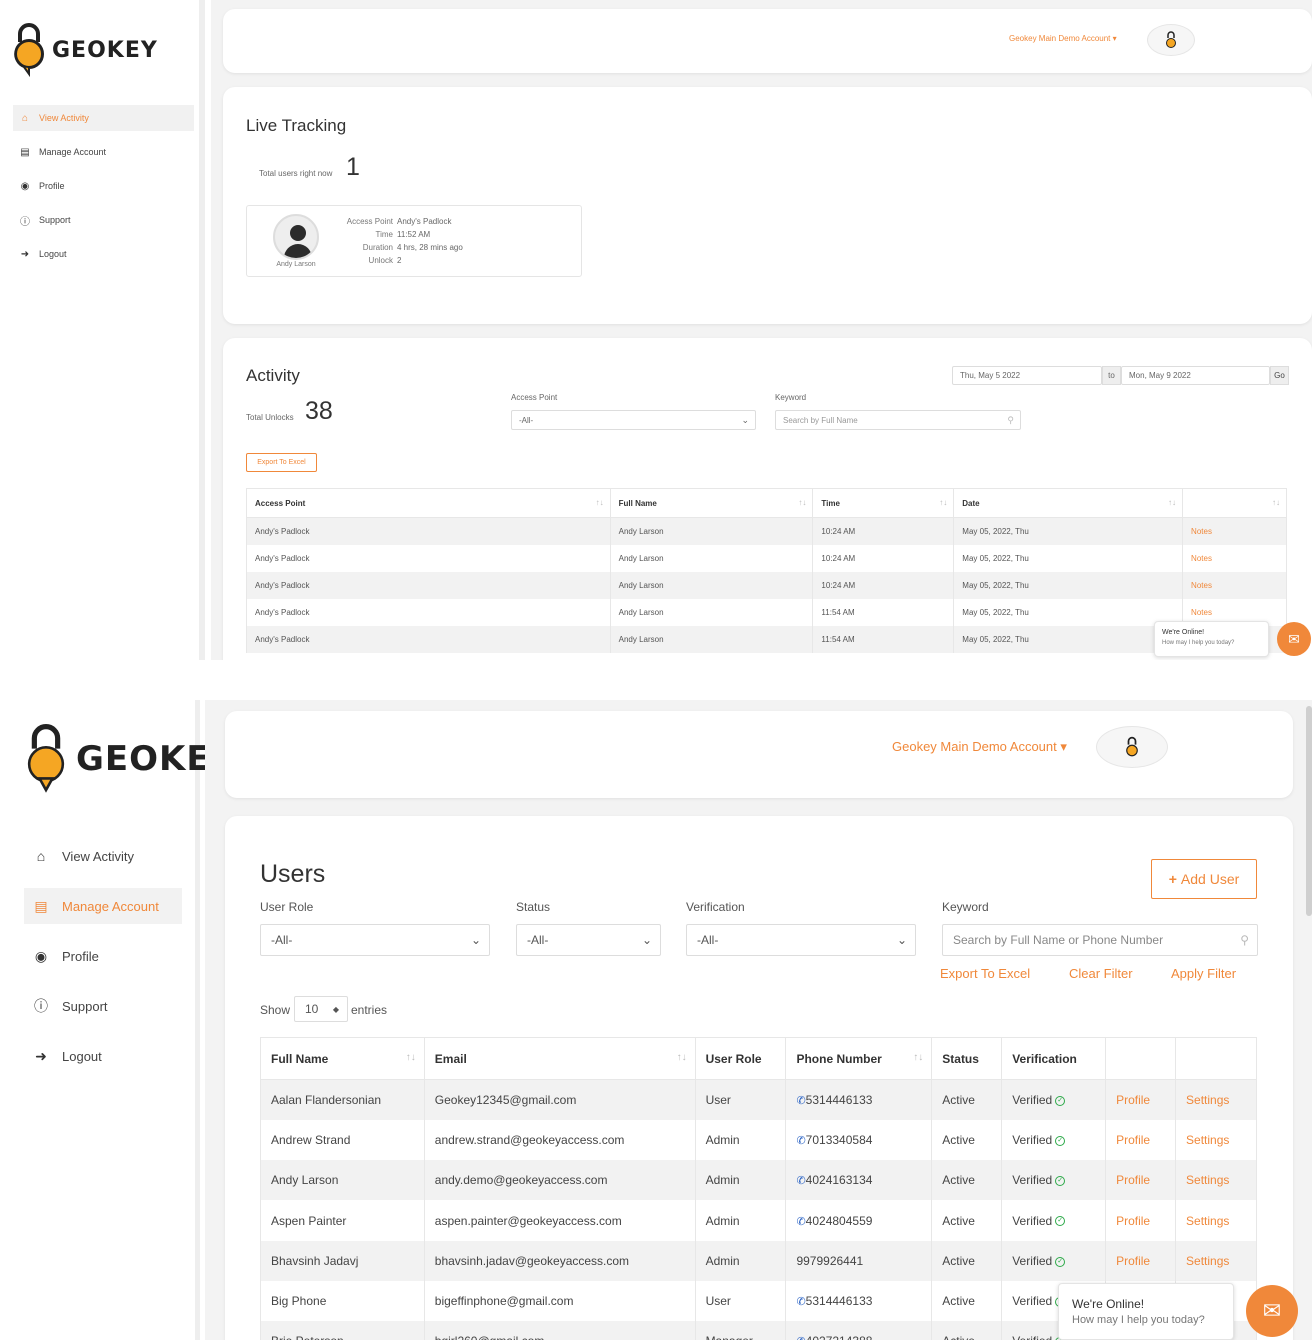 Image resolution: width=1312 pixels, height=1340 pixels. I want to click on cell-status: Active, so click(967, 1099).